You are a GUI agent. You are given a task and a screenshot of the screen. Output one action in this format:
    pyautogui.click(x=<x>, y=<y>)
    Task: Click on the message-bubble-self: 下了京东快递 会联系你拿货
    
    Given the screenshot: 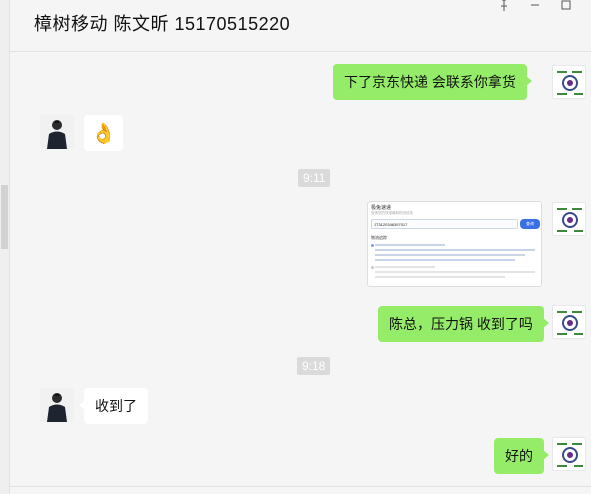 What is the action you would take?
    pyautogui.click(x=432, y=82)
    